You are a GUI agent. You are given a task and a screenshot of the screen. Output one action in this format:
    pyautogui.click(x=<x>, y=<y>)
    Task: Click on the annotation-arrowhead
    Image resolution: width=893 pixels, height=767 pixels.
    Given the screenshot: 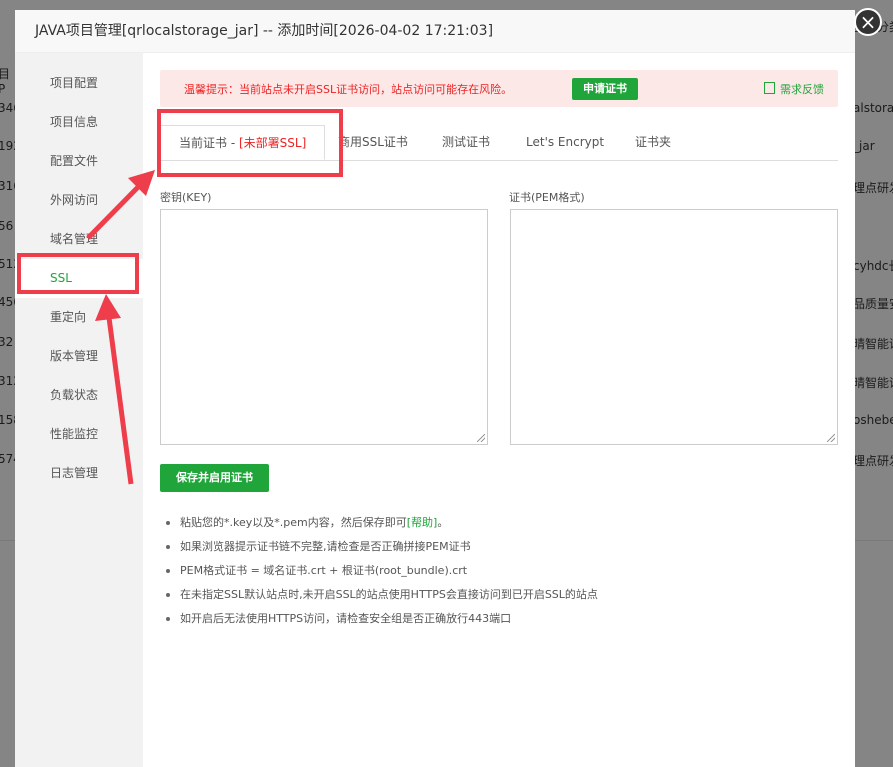 What is the action you would take?
    pyautogui.click(x=108, y=307)
    